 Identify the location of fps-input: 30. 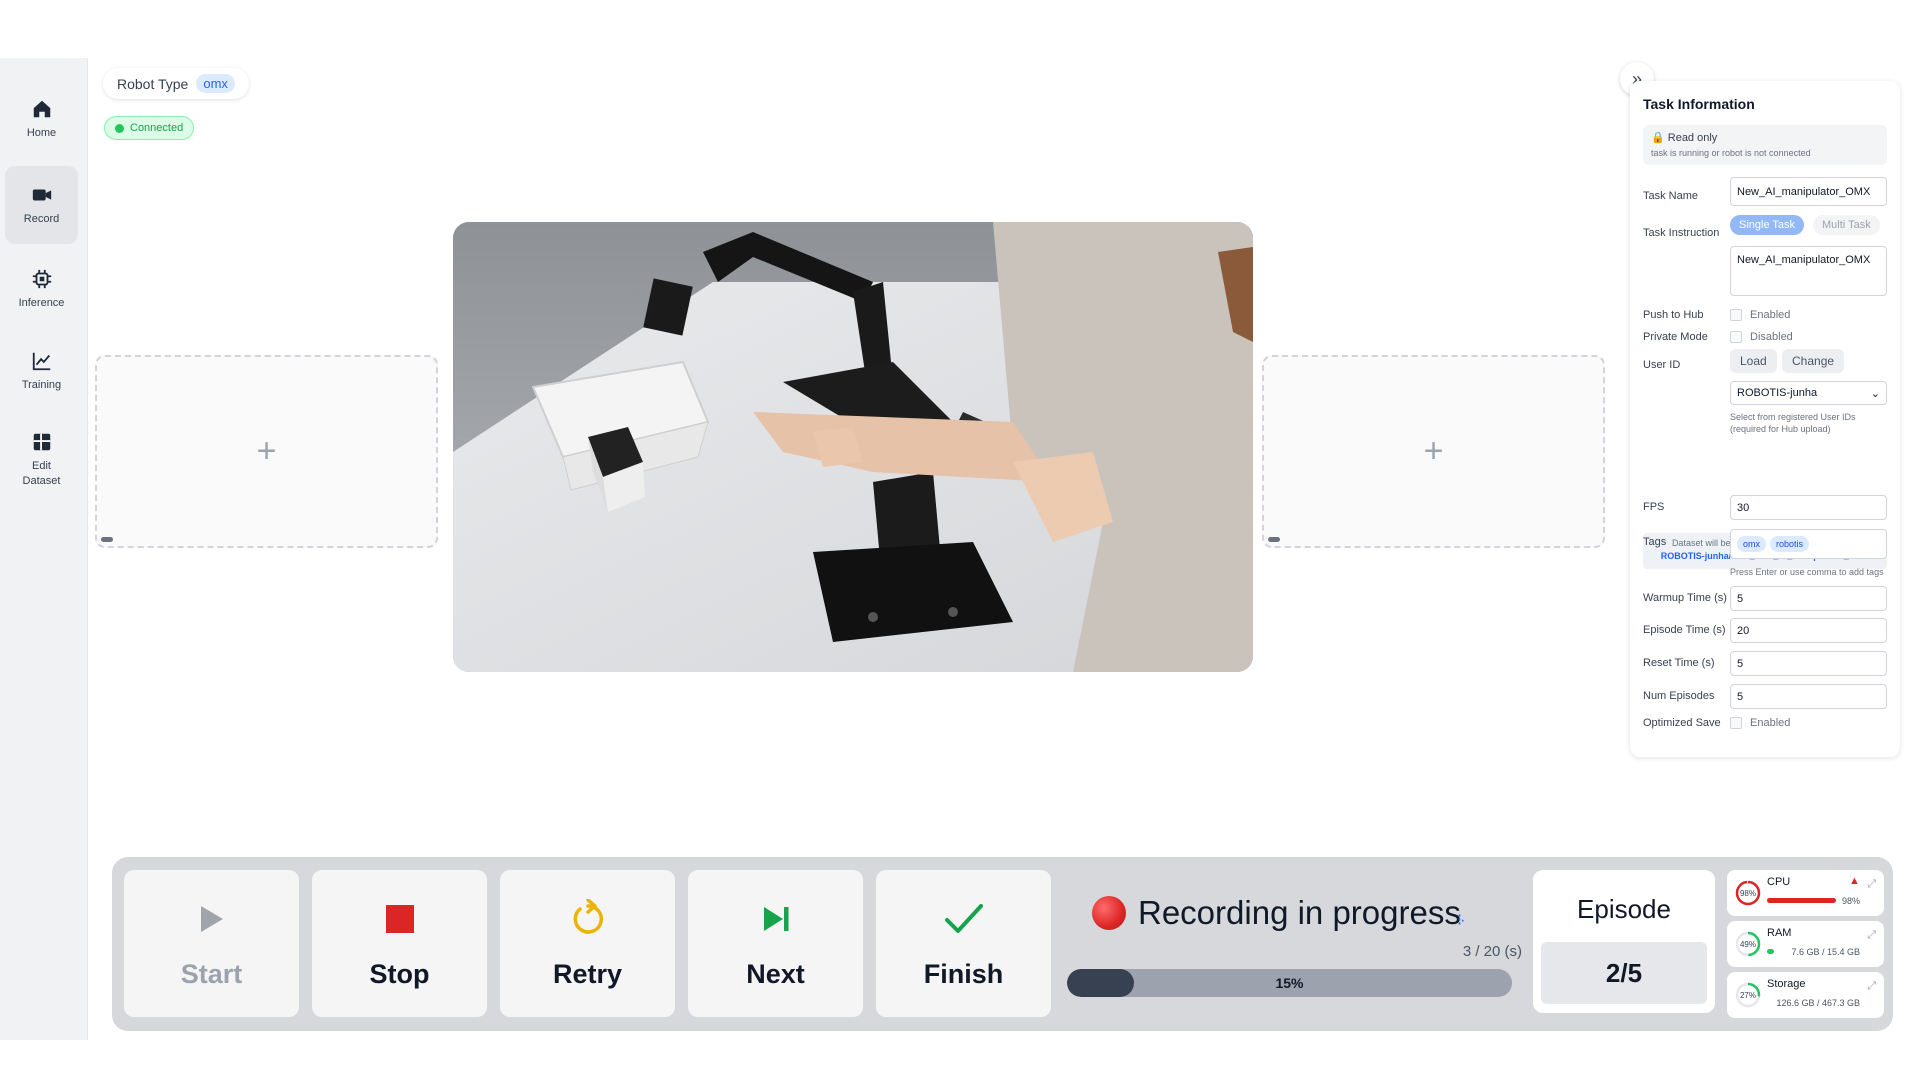
(1808, 507).